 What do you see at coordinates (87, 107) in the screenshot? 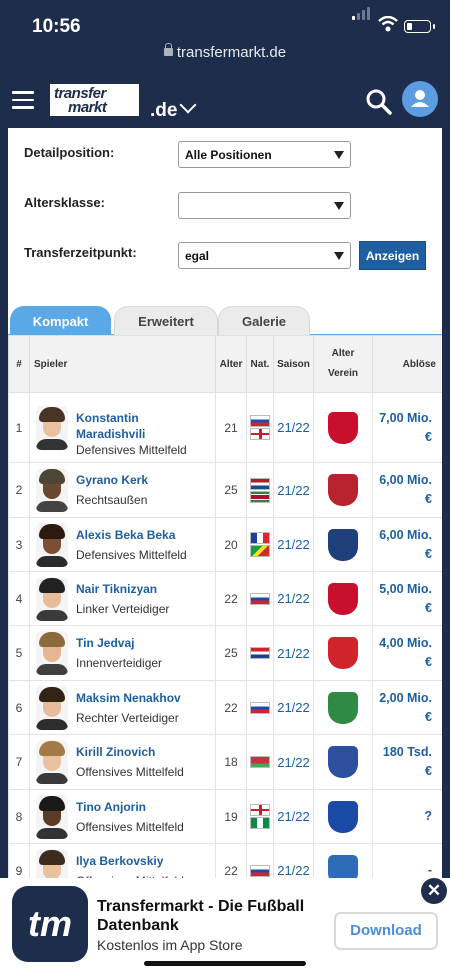
I see `logo-text-bottom: markt` at bounding box center [87, 107].